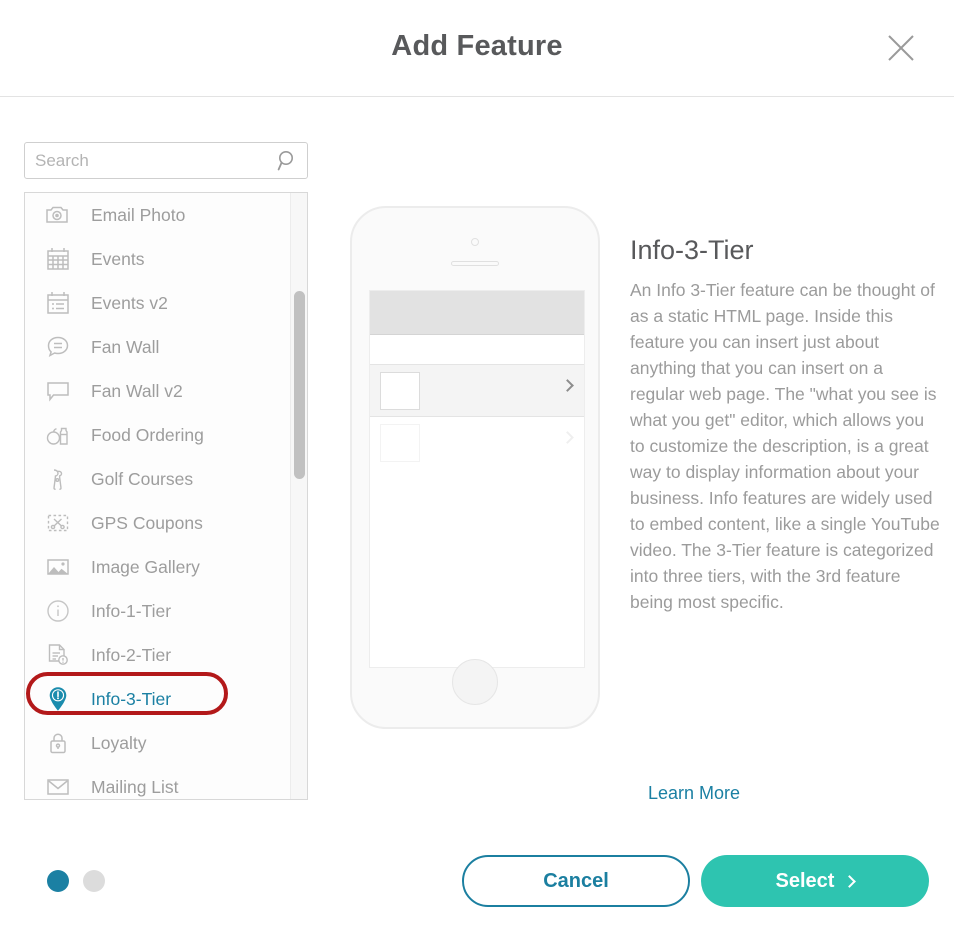 The width and height of the screenshot is (954, 930). What do you see at coordinates (477, 313) in the screenshot?
I see `preview-banner` at bounding box center [477, 313].